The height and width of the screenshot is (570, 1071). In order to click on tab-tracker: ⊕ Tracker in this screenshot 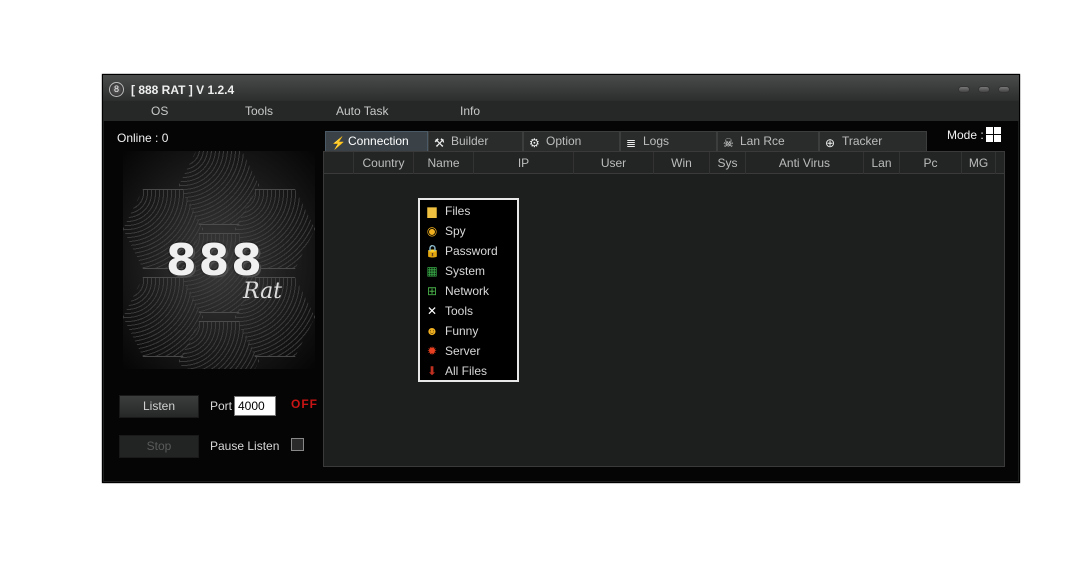, I will do `click(873, 141)`.